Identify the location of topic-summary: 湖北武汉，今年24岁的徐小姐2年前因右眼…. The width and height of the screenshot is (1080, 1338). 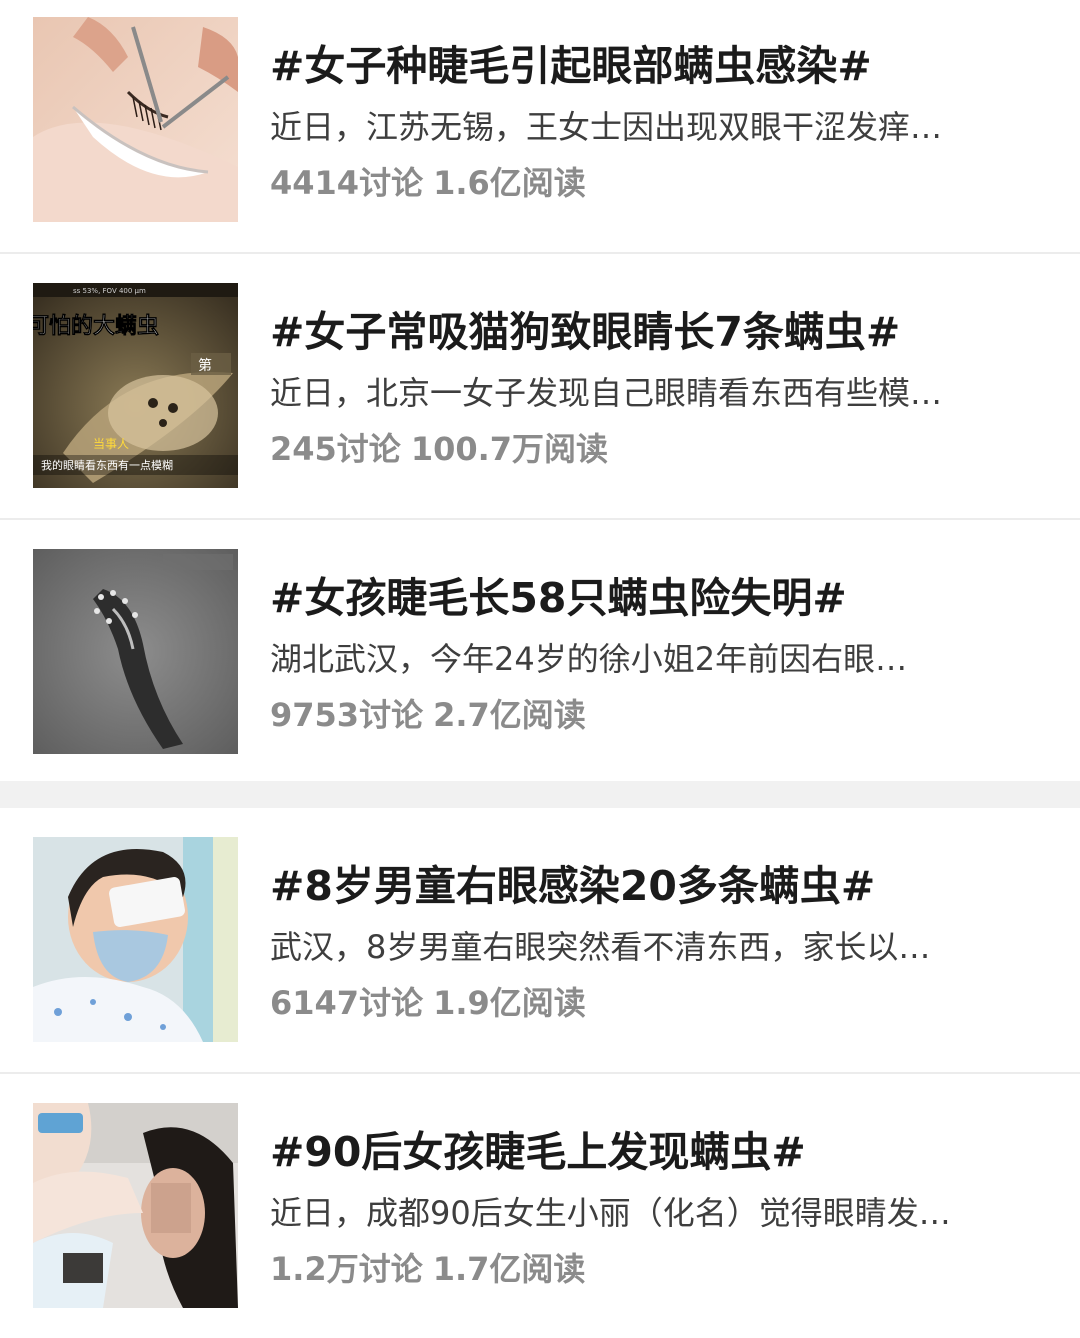
(589, 659).